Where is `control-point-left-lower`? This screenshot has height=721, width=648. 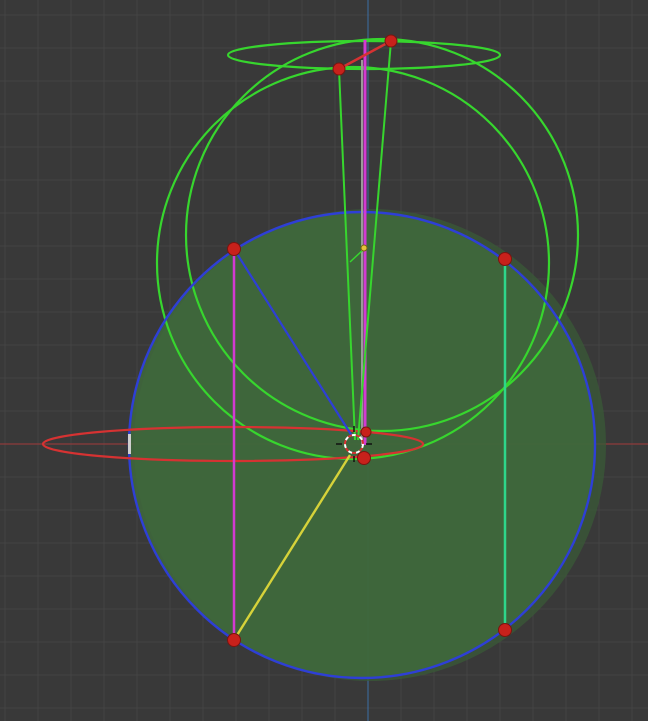
control-point-left-lower is located at coordinates (234, 640).